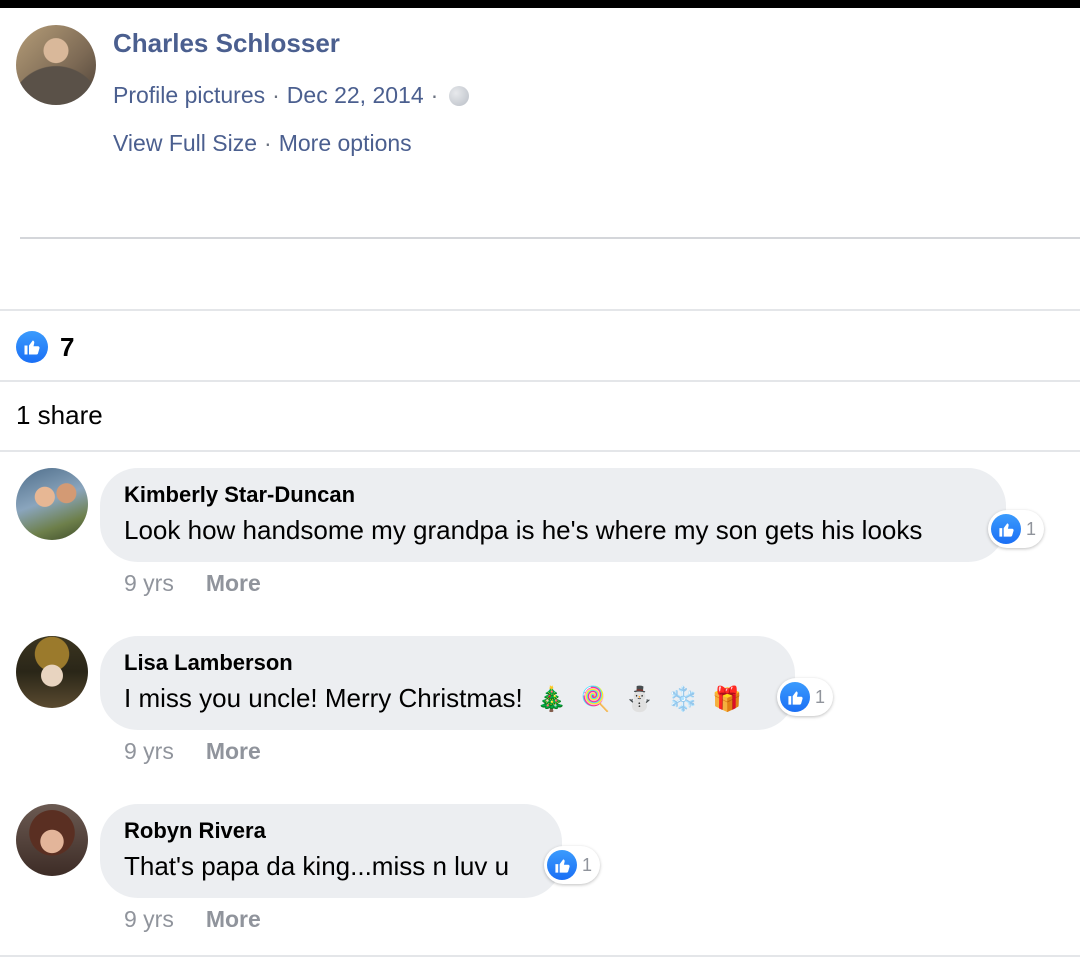 The width and height of the screenshot is (1080, 958). Describe the element at coordinates (683, 698) in the screenshot. I see `snowflake-emoji: ❄️` at that location.